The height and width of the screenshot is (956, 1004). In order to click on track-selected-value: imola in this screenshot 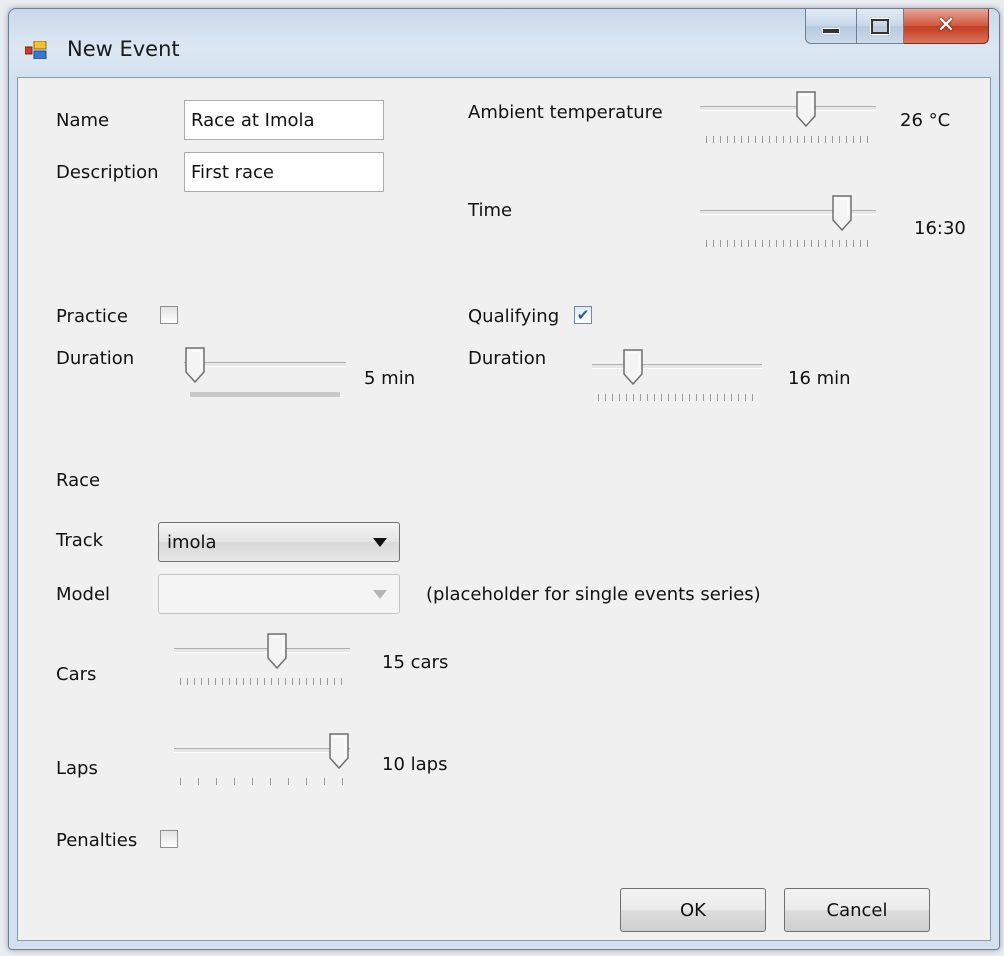, I will do `click(192, 542)`.